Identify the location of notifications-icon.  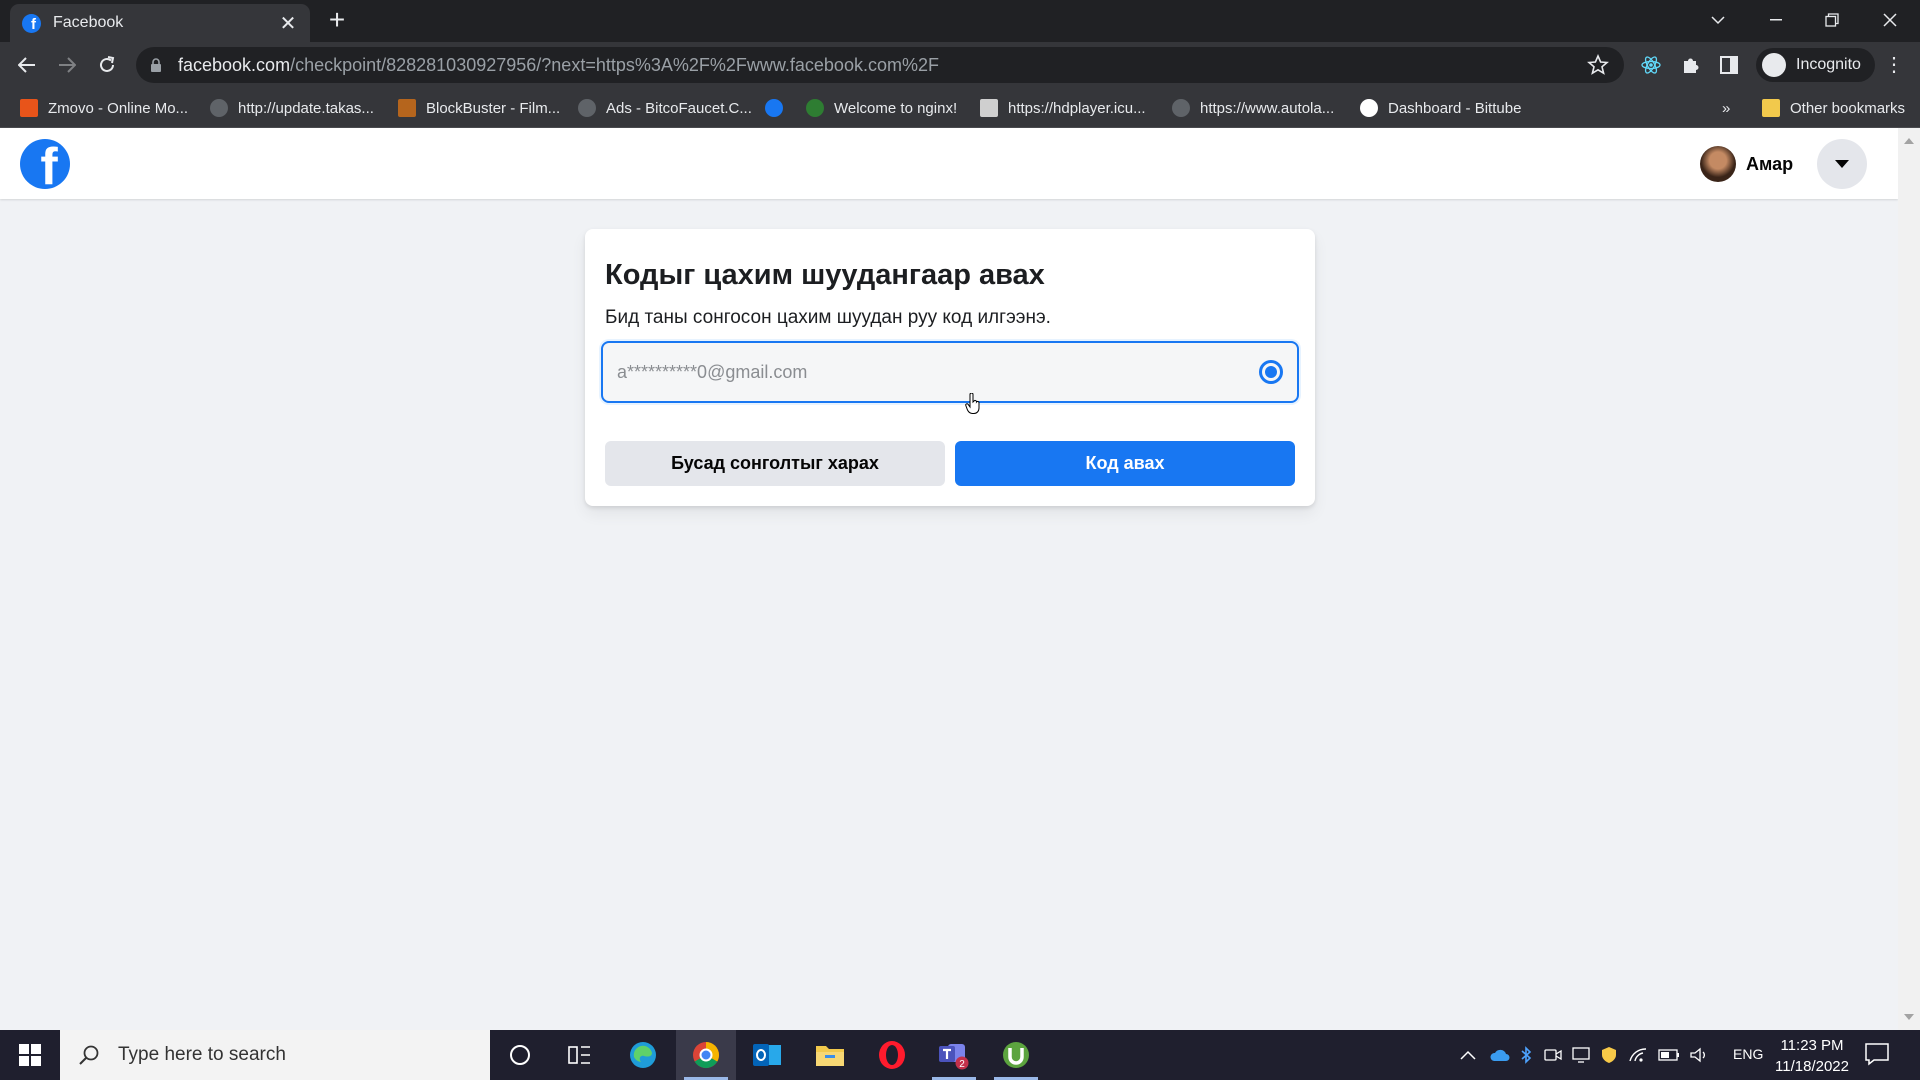
(1877, 1054).